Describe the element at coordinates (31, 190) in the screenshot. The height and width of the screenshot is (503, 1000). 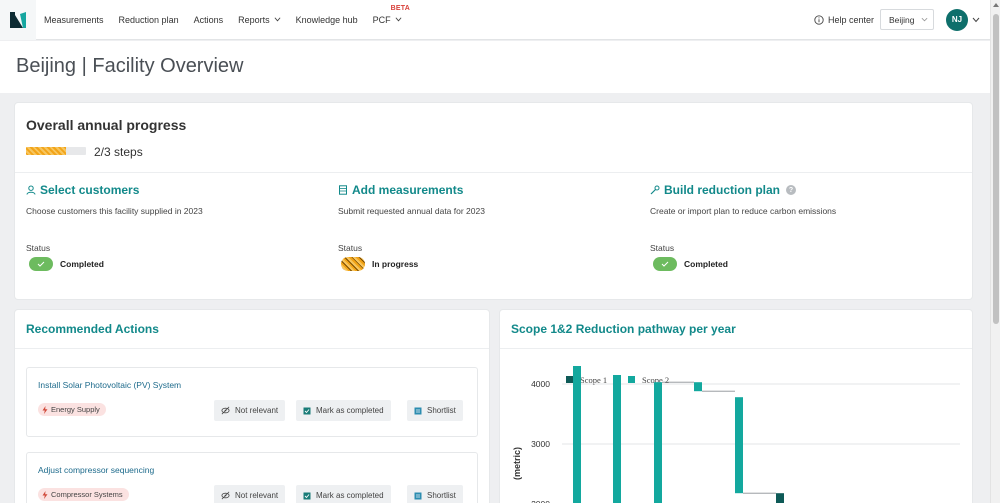
I see `user-icon` at that location.